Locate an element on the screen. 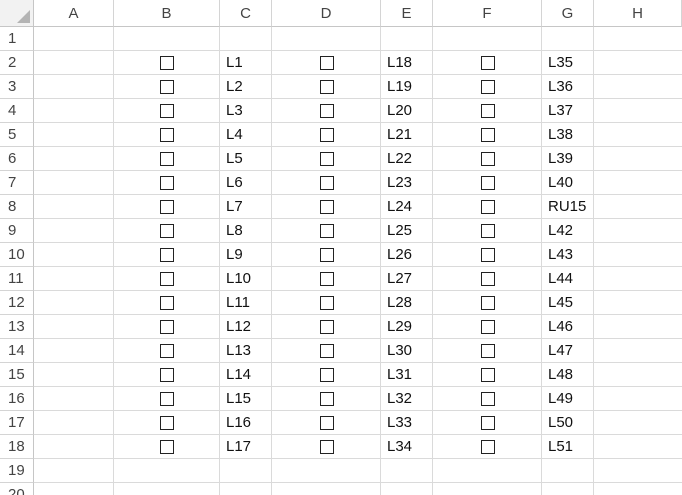  column-header-e: E is located at coordinates (407, 13).